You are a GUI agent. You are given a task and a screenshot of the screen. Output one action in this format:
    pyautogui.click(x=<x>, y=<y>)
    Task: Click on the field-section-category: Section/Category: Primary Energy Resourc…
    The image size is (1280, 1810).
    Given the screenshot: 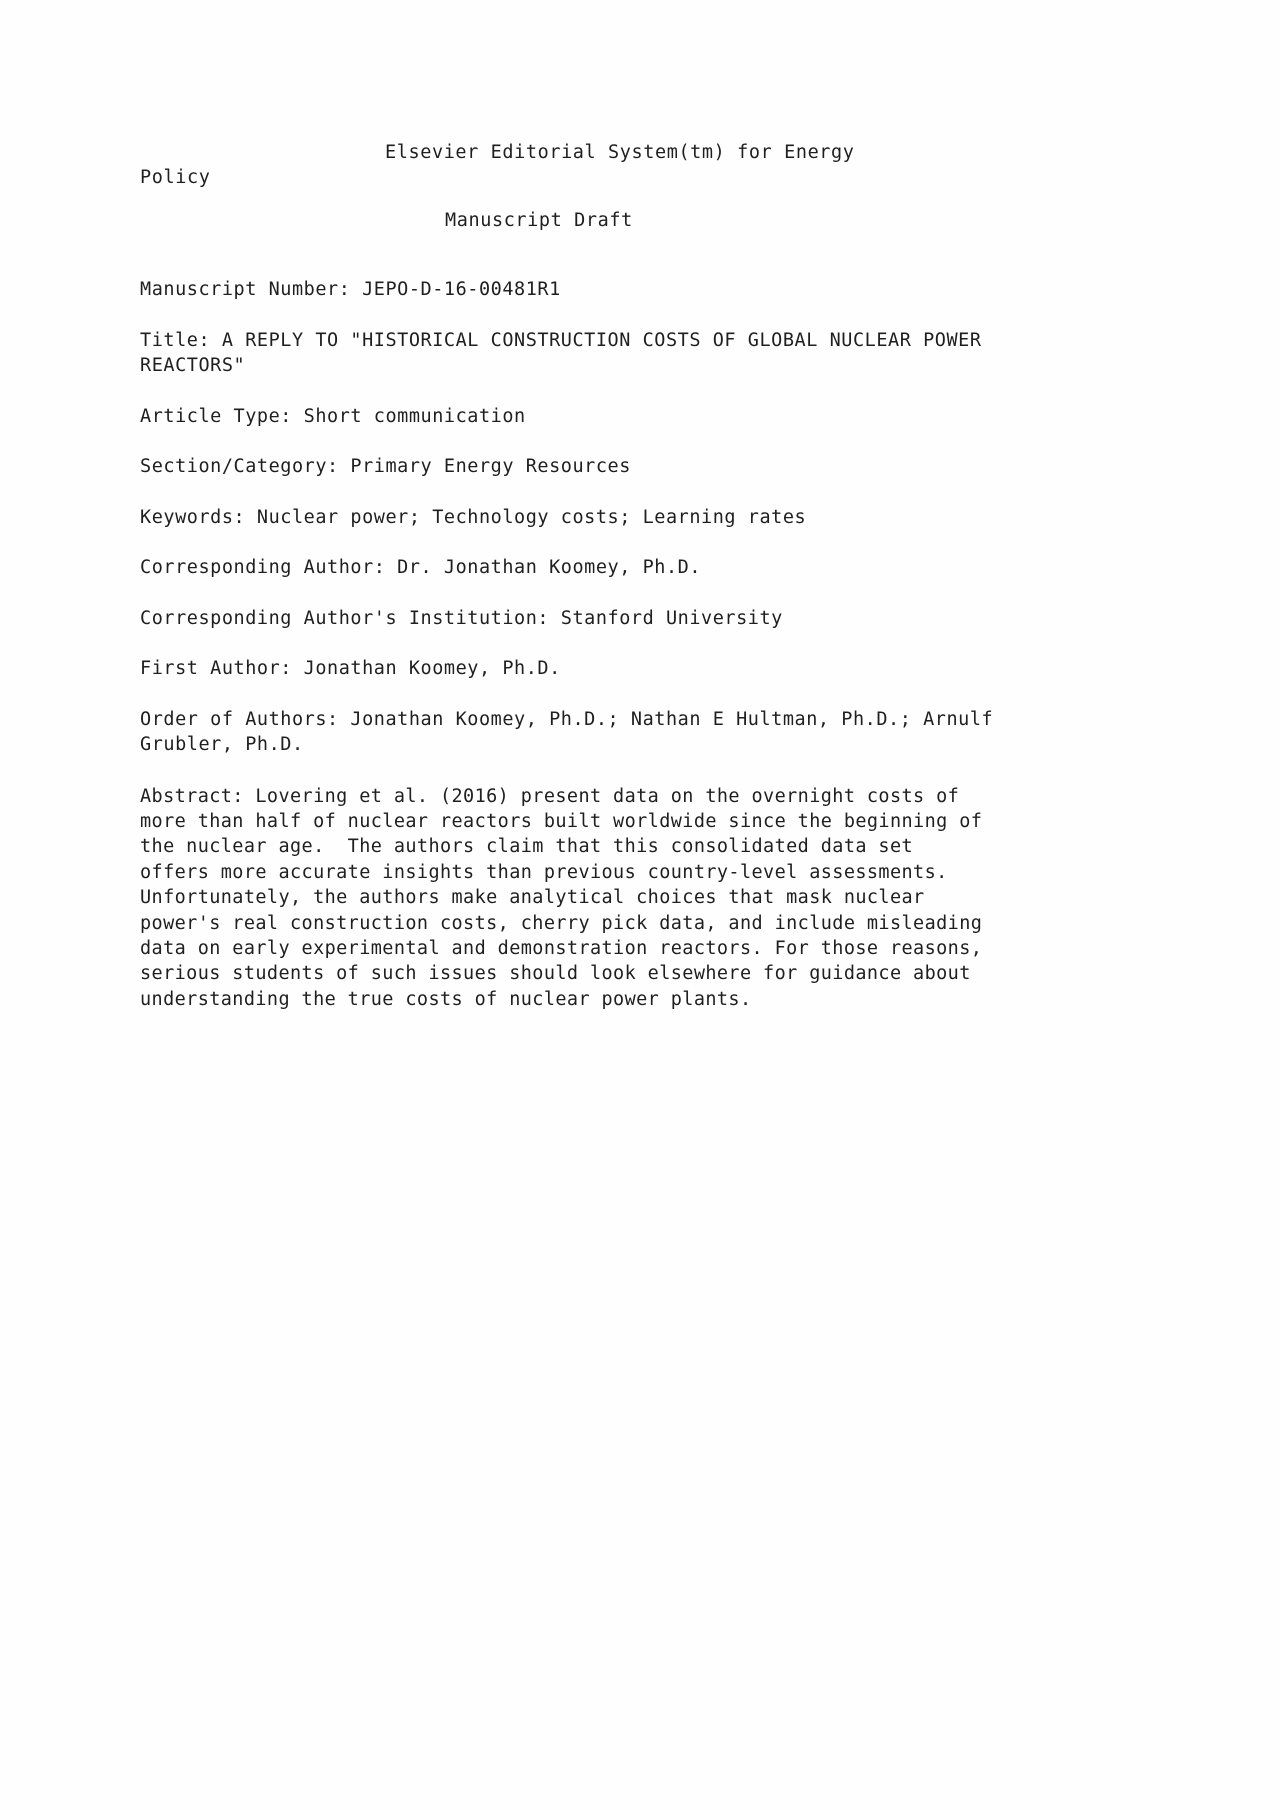 What is the action you would take?
    pyautogui.click(x=385, y=466)
    